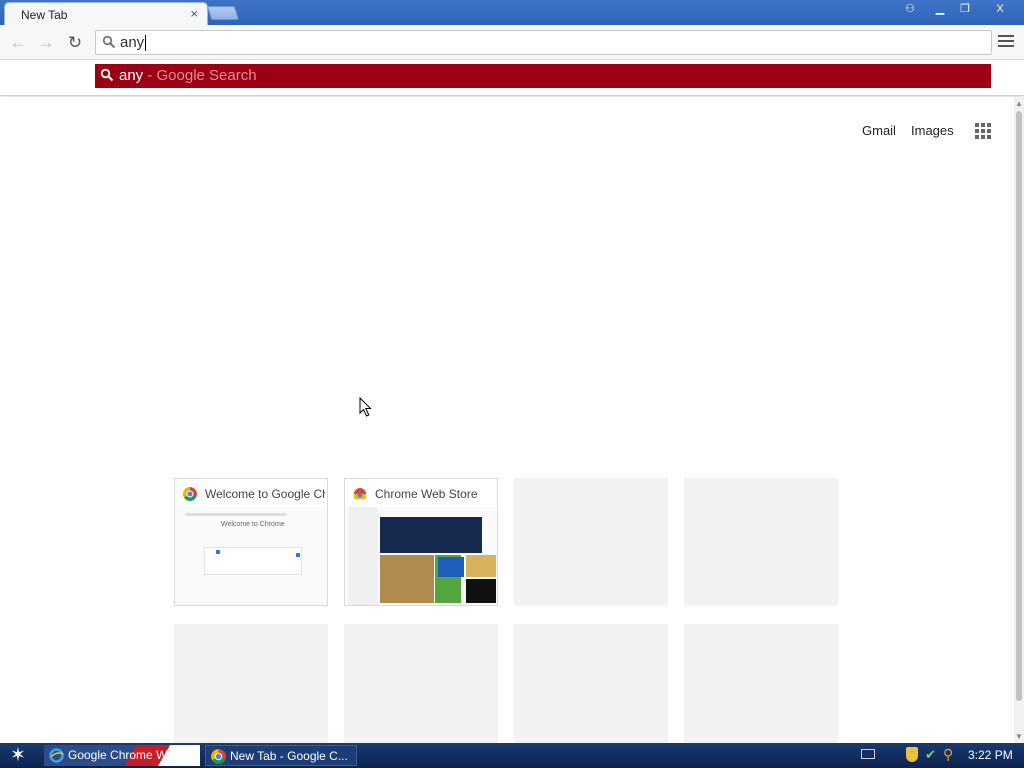  I want to click on new-tab-button, so click(223, 13).